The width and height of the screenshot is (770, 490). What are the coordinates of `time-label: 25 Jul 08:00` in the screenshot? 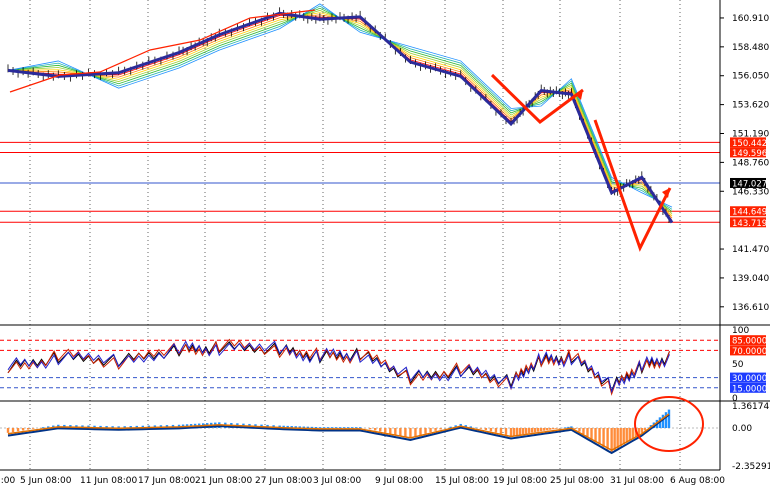 It's located at (577, 481).